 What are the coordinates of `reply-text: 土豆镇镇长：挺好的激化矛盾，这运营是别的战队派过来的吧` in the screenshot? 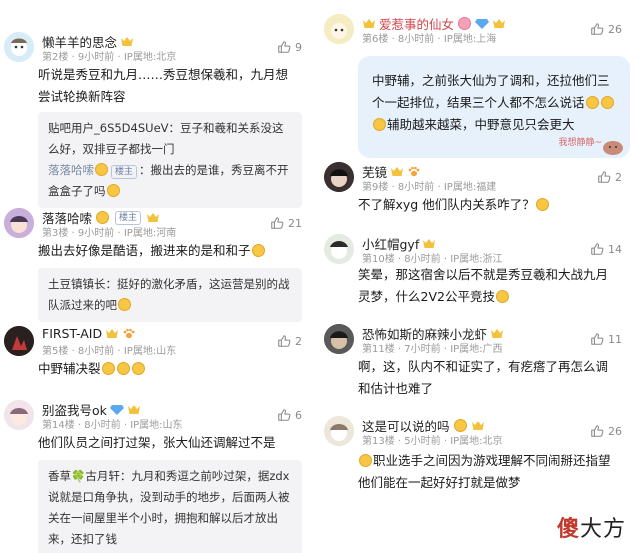 It's located at (169, 294).